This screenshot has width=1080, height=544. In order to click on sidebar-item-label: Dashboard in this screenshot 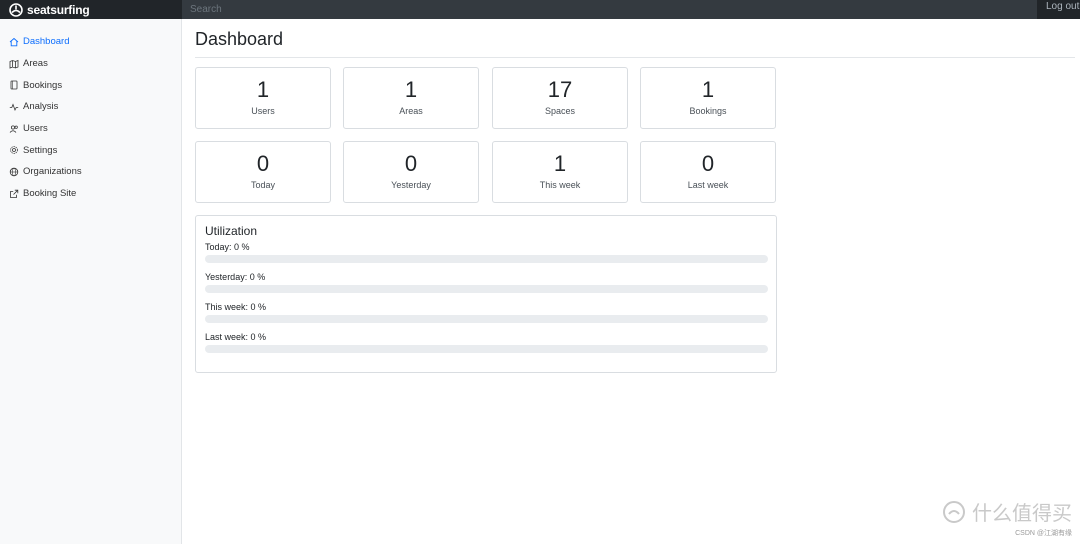, I will do `click(46, 42)`.